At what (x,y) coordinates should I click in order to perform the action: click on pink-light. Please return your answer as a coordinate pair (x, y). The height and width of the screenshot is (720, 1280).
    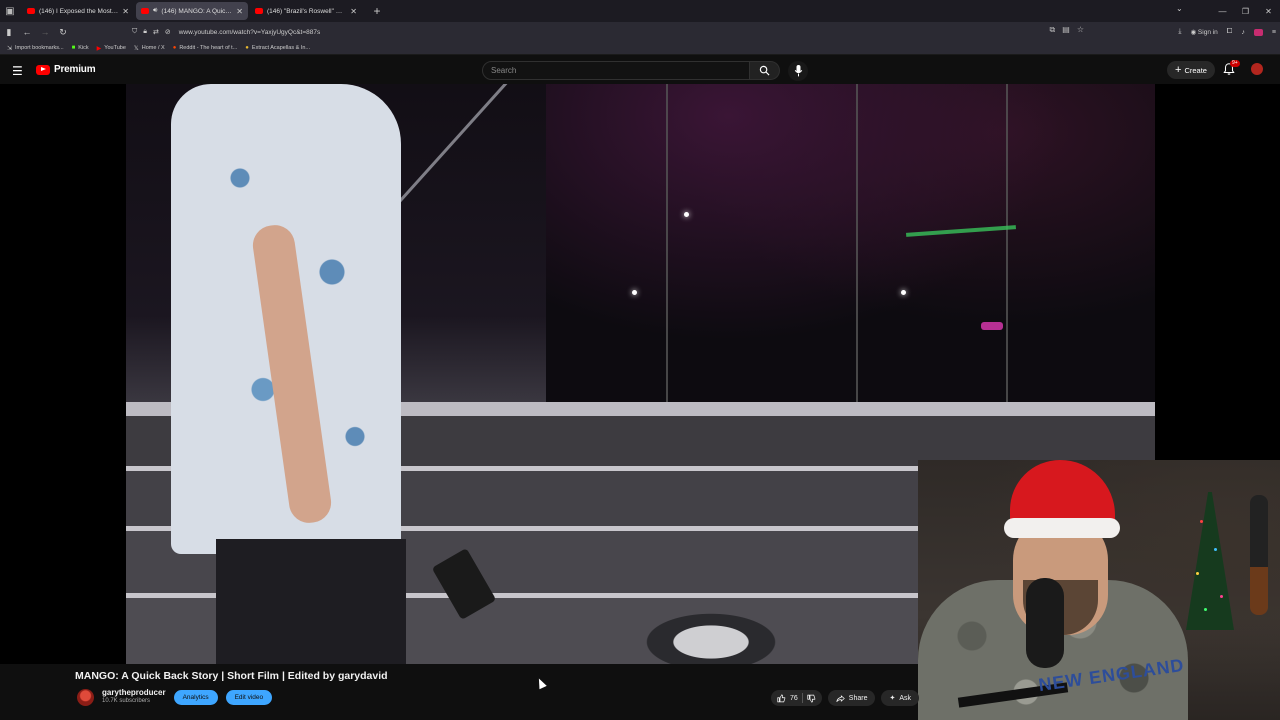
    Looking at the image, I should click on (992, 326).